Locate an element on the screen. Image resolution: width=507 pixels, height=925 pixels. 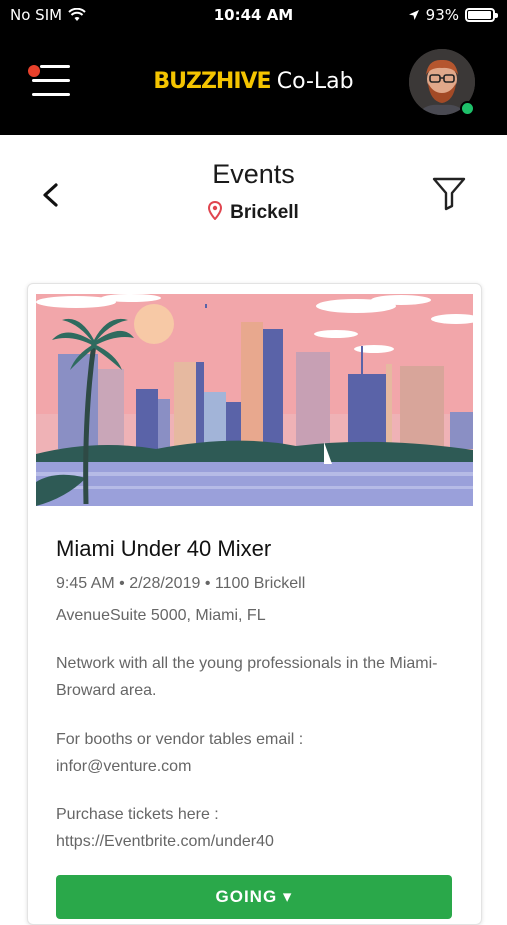
online-status-dot is located at coordinates (467, 108).